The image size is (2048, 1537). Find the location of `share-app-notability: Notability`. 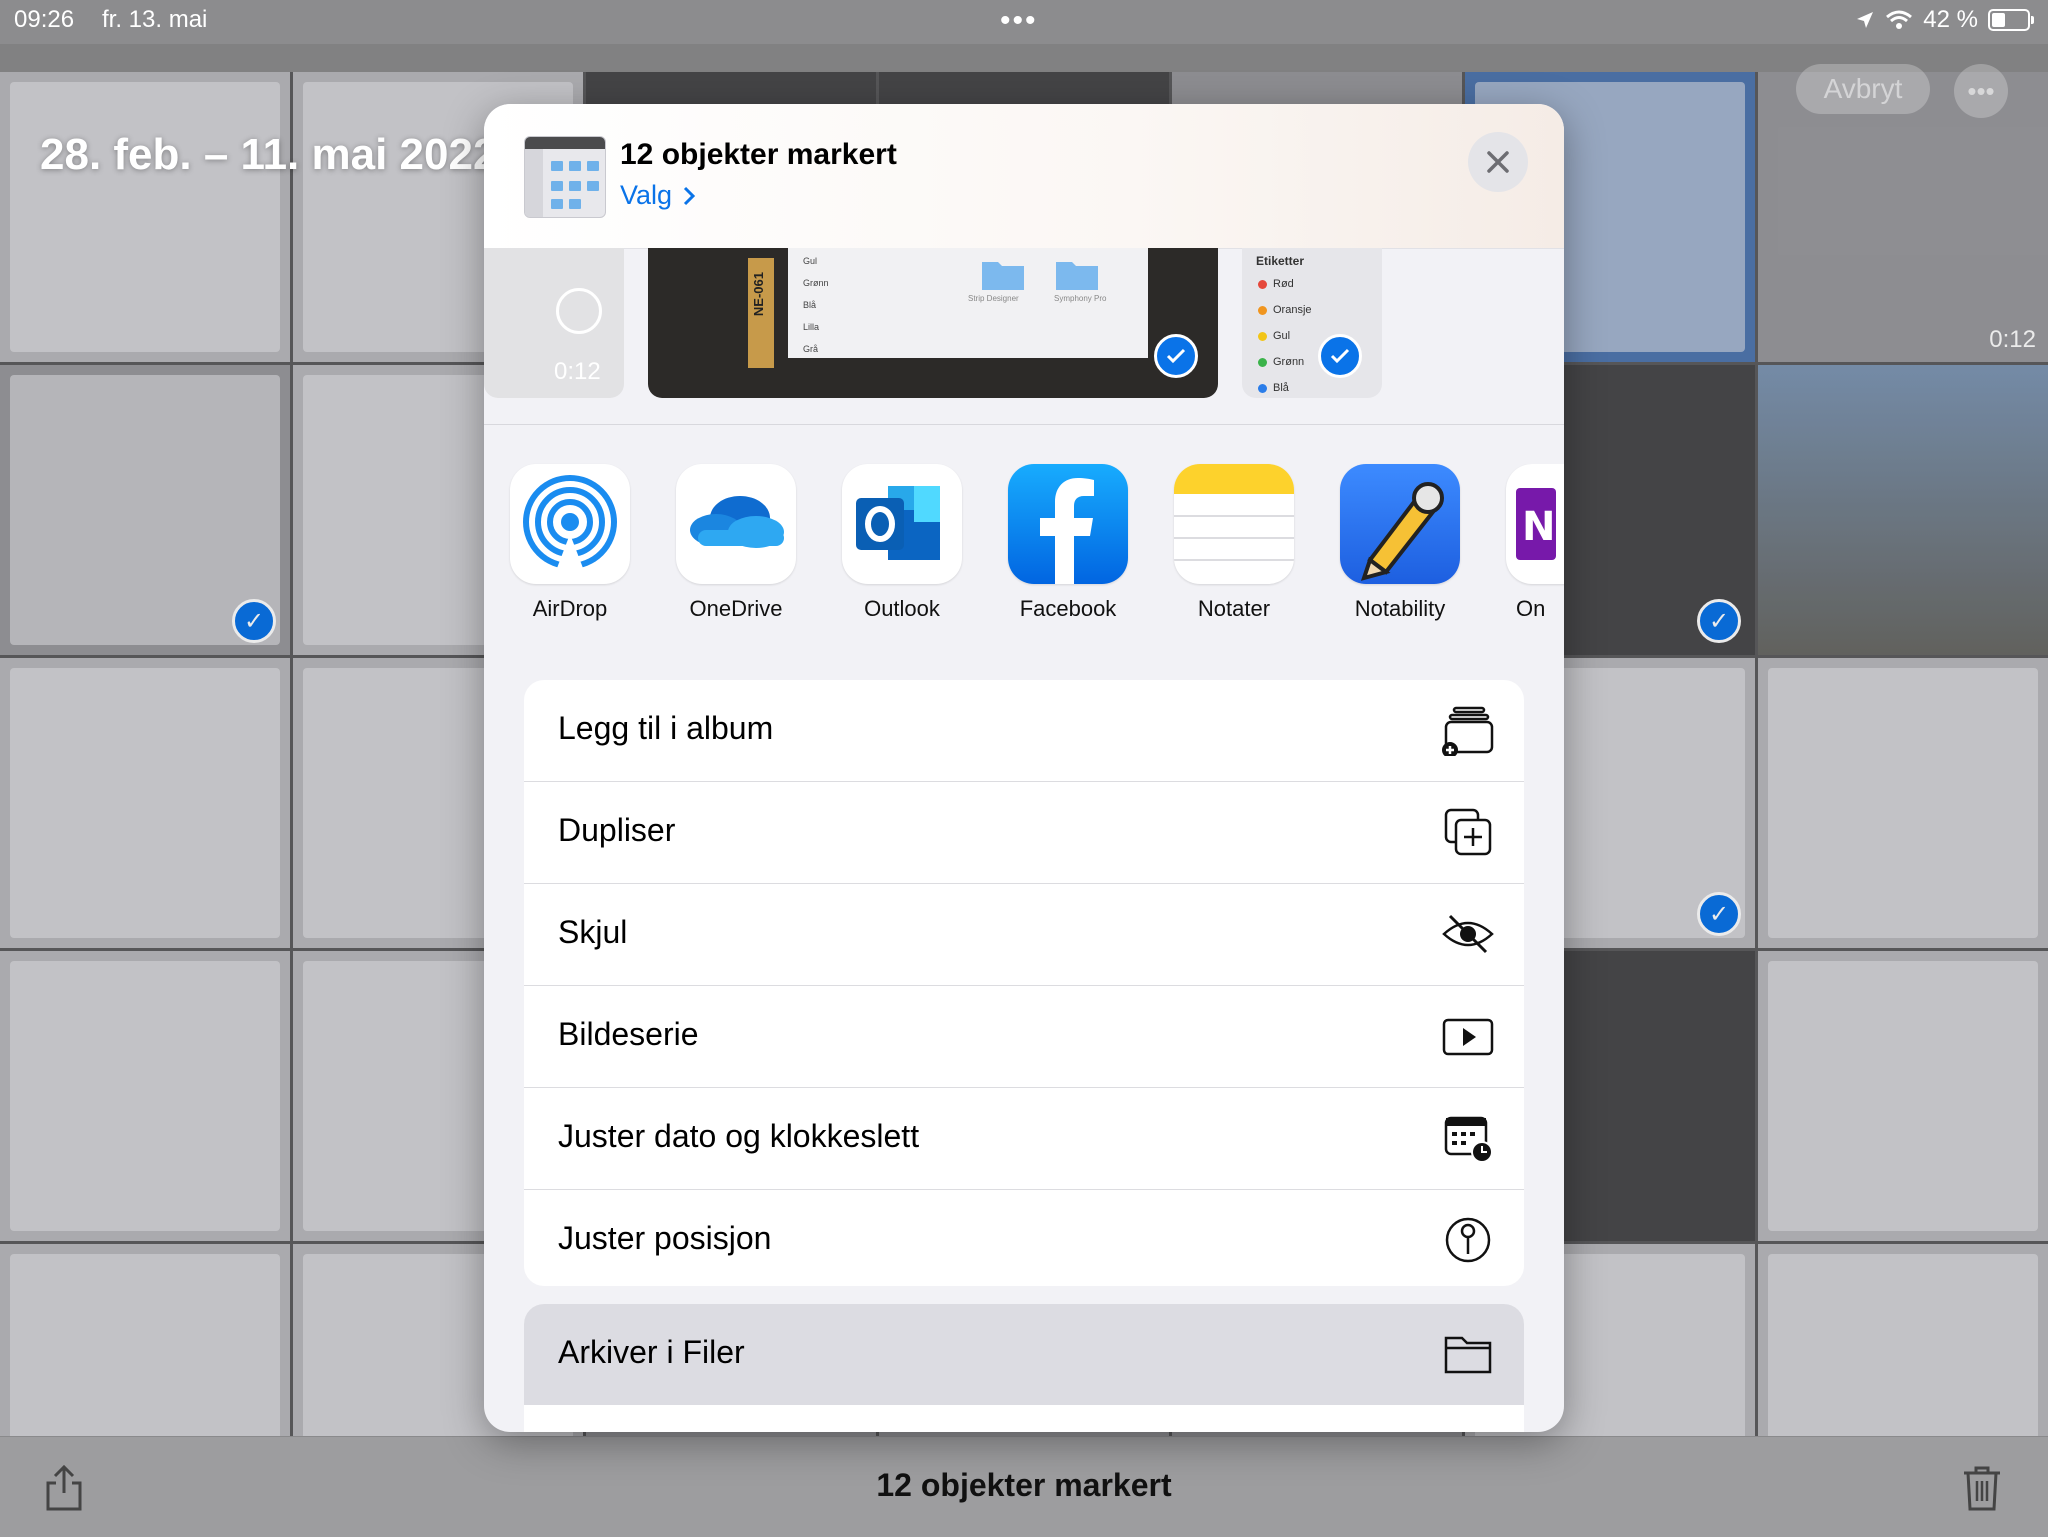

share-app-notability: Notability is located at coordinates (1400, 543).